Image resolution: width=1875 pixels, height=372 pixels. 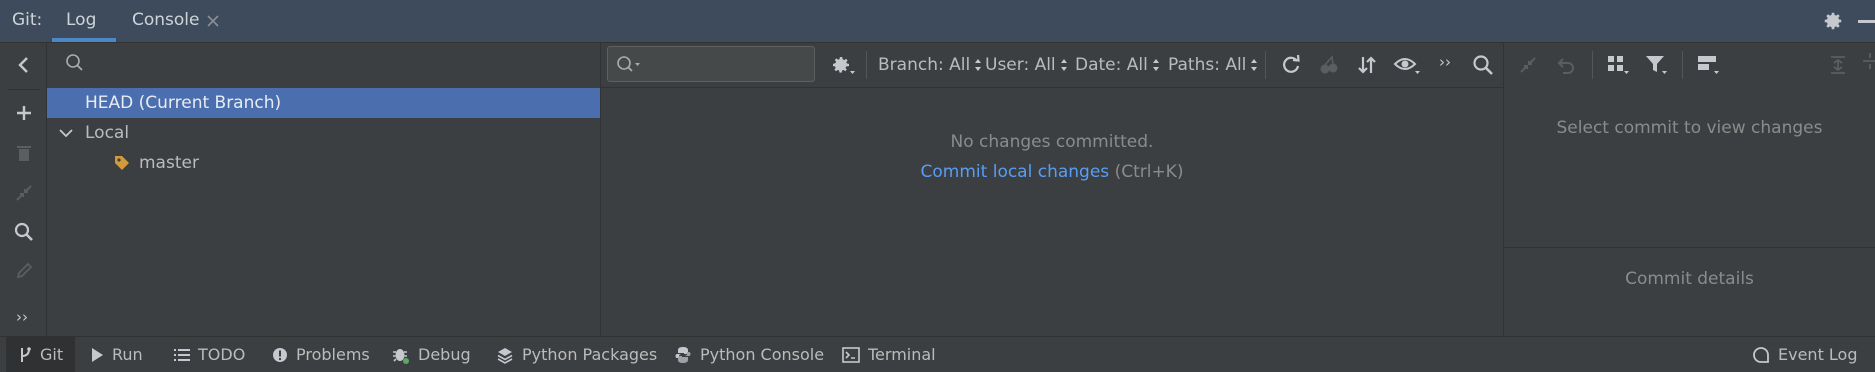 I want to click on tab-log-label: Log, so click(x=81, y=20).